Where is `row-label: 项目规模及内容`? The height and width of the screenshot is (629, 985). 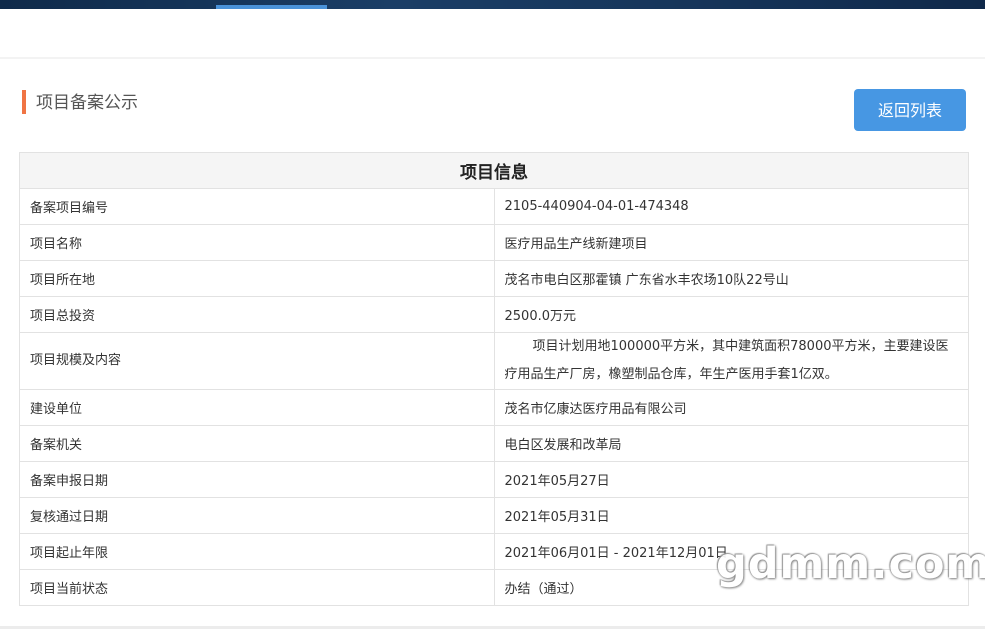 row-label: 项目规模及内容 is located at coordinates (257, 361).